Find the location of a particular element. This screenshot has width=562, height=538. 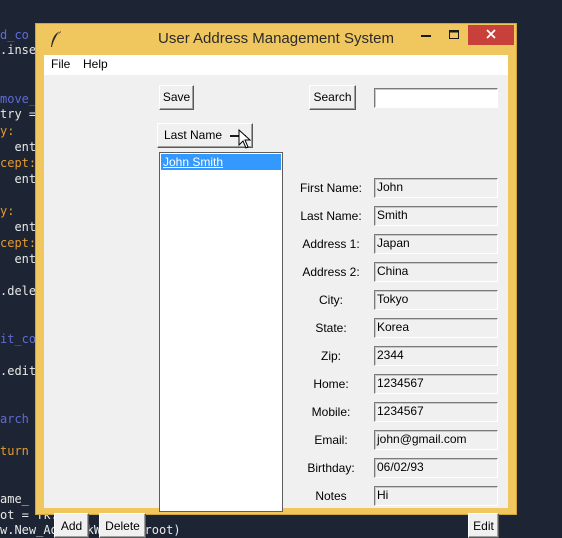

minimize-button is located at coordinates (426, 35).